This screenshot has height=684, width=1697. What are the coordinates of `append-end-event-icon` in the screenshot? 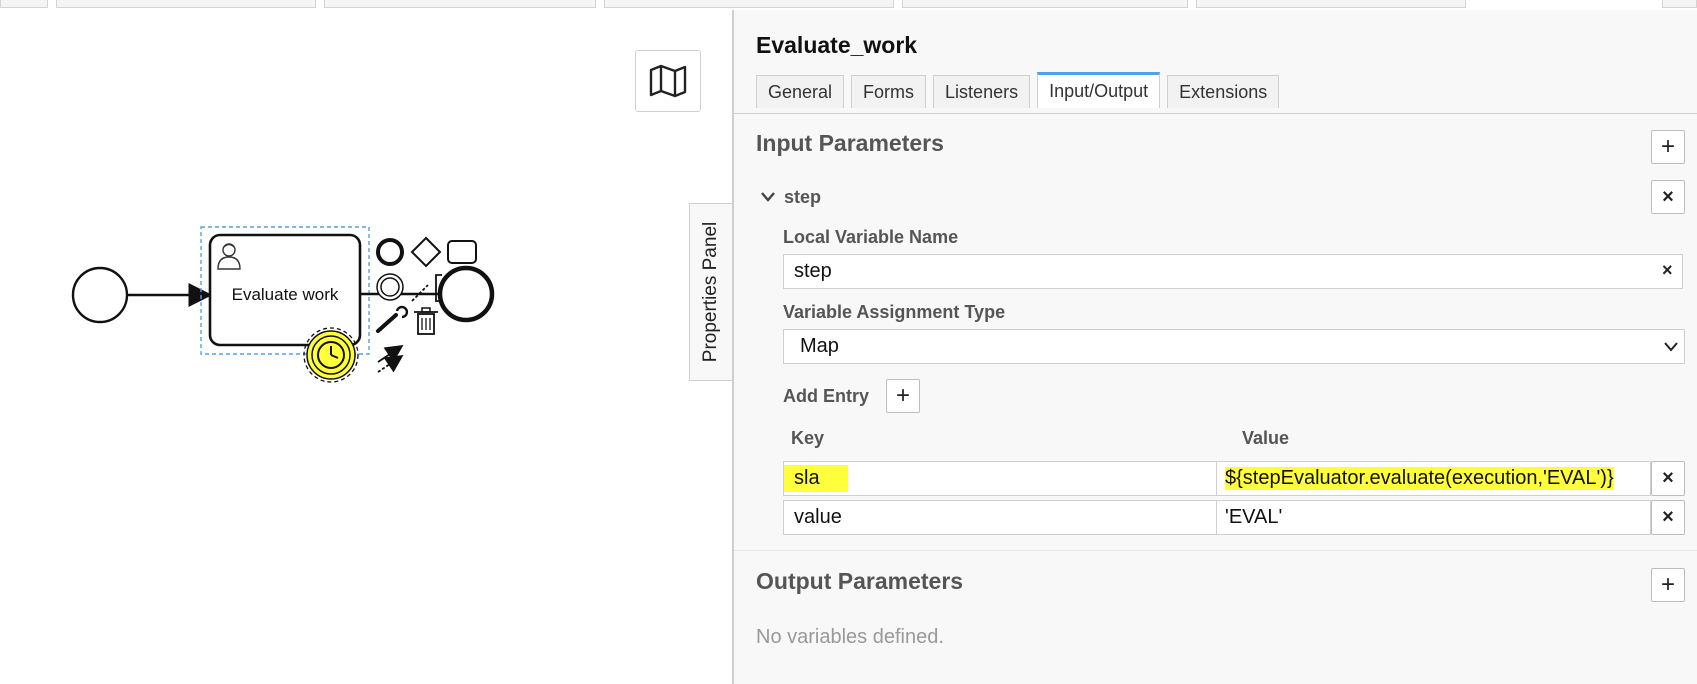 It's located at (390, 252).